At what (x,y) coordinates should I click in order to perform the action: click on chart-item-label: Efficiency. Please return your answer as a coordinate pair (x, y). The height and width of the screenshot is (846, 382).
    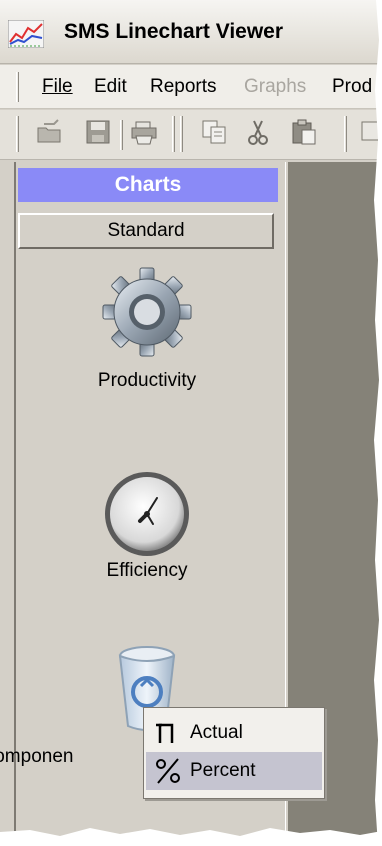
    Looking at the image, I should click on (147, 570).